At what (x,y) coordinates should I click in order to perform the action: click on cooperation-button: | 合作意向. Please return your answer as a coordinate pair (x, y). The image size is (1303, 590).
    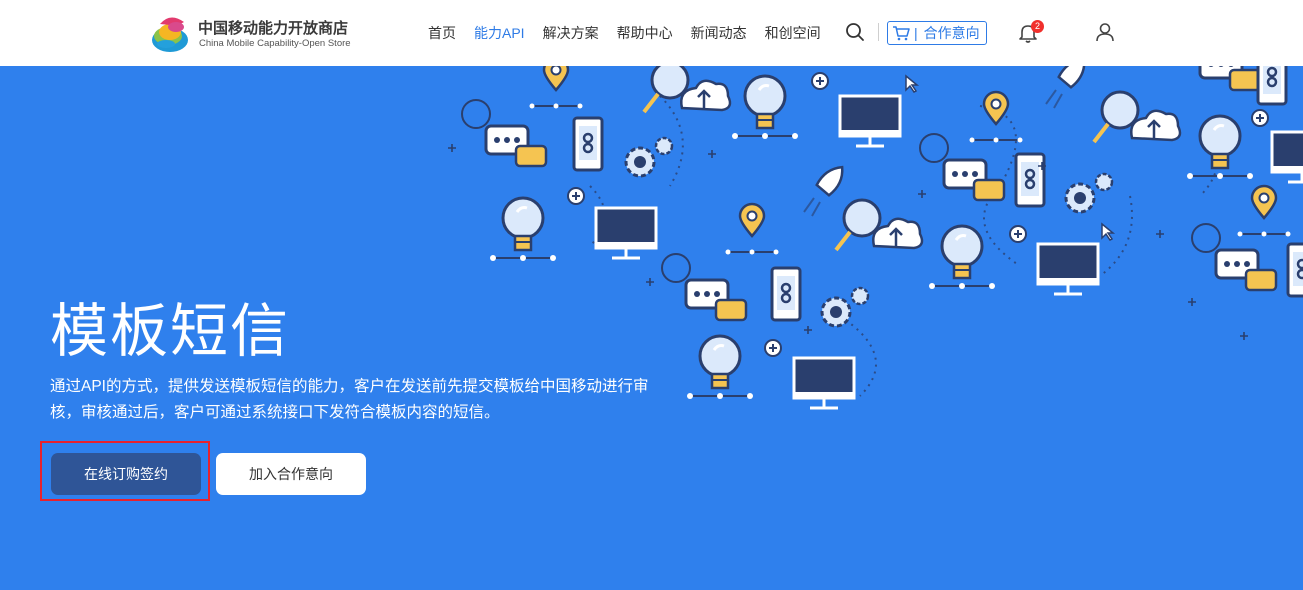
    Looking at the image, I should click on (937, 33).